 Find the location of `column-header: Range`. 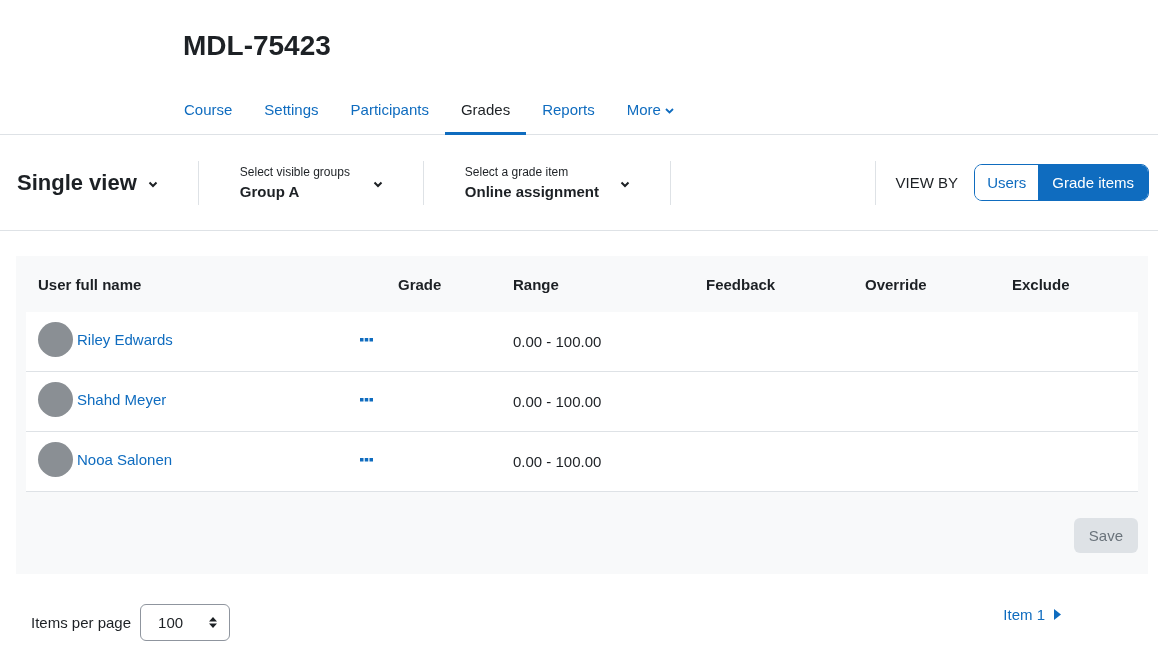

column-header: Range is located at coordinates (536, 284).